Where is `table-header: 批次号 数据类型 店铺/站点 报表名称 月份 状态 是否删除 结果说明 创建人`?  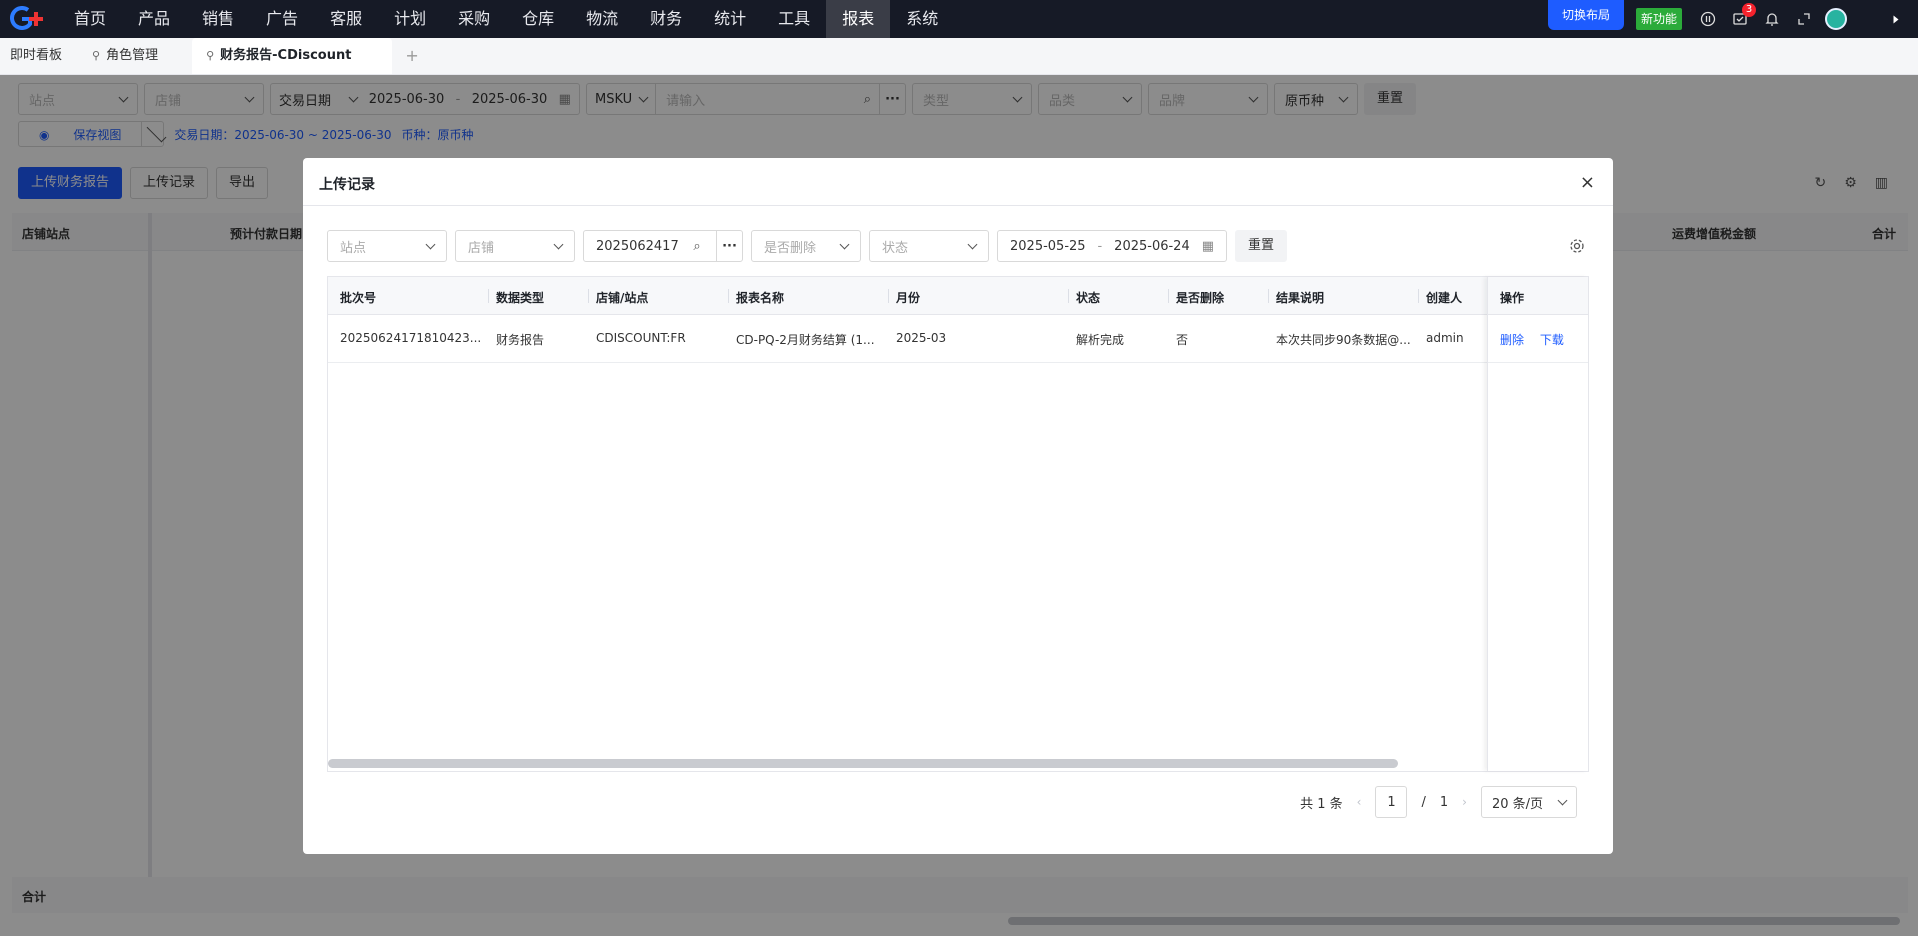
table-header: 批次号 数据类型 店铺/站点 报表名称 月份 状态 是否删除 结果说明 创建人 is located at coordinates (958, 296).